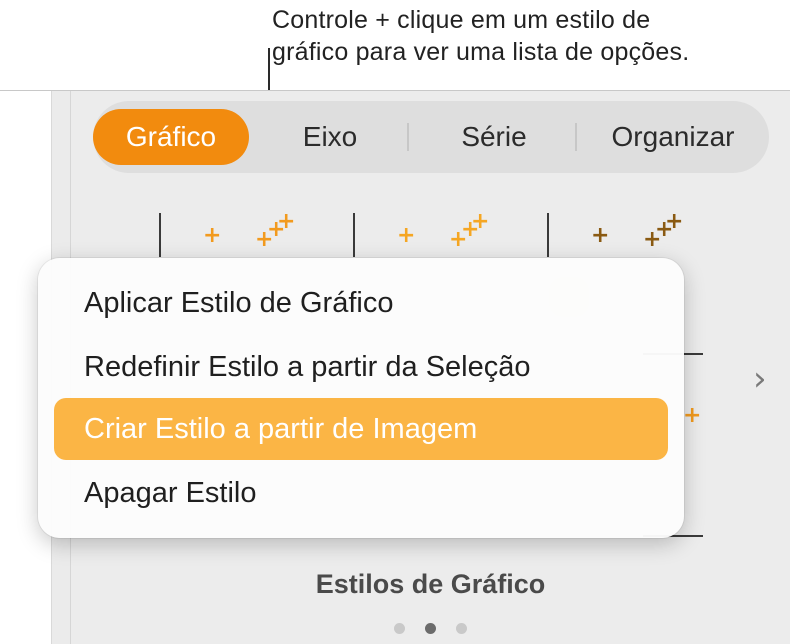 This screenshot has width=790, height=644. What do you see at coordinates (430, 584) in the screenshot?
I see `section-title: Estilos de Gráfico` at bounding box center [430, 584].